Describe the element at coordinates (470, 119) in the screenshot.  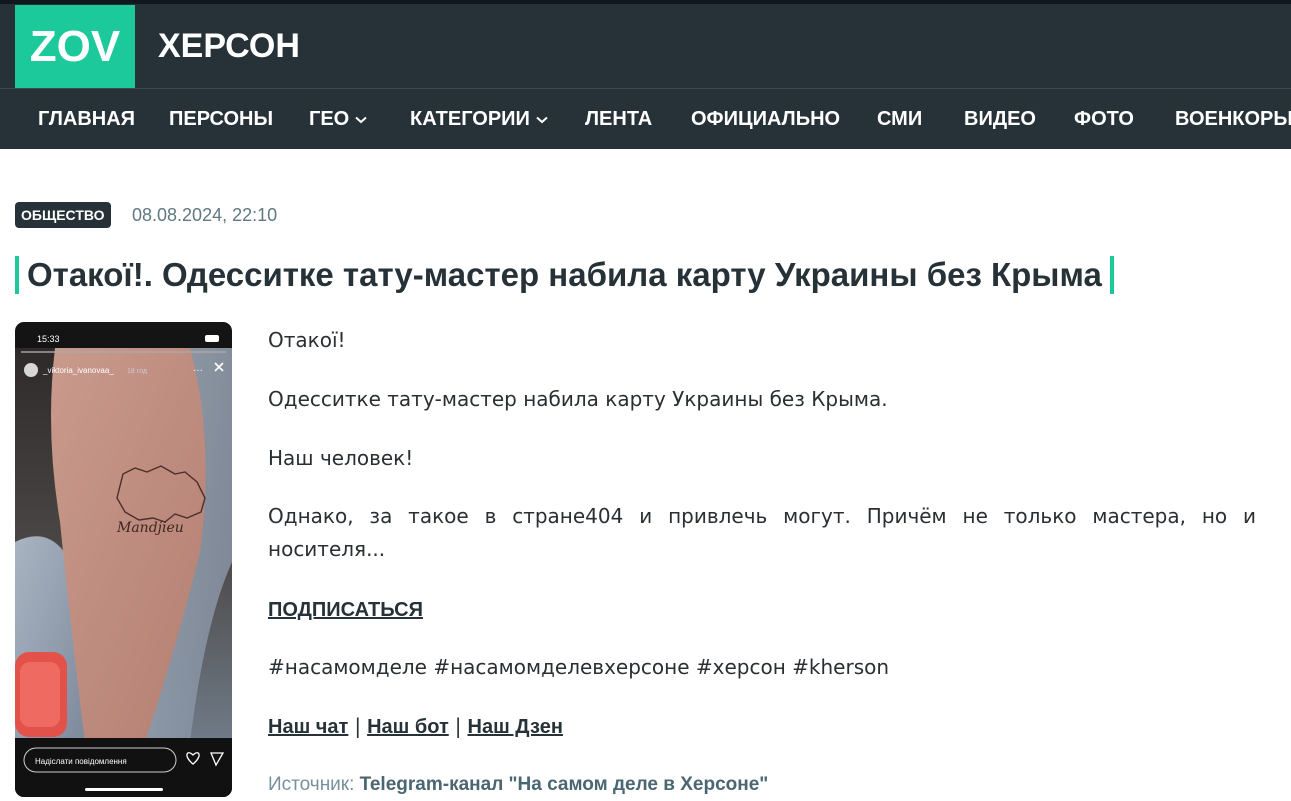
I see `nav-item-label: КАТЕГОРИИ` at that location.